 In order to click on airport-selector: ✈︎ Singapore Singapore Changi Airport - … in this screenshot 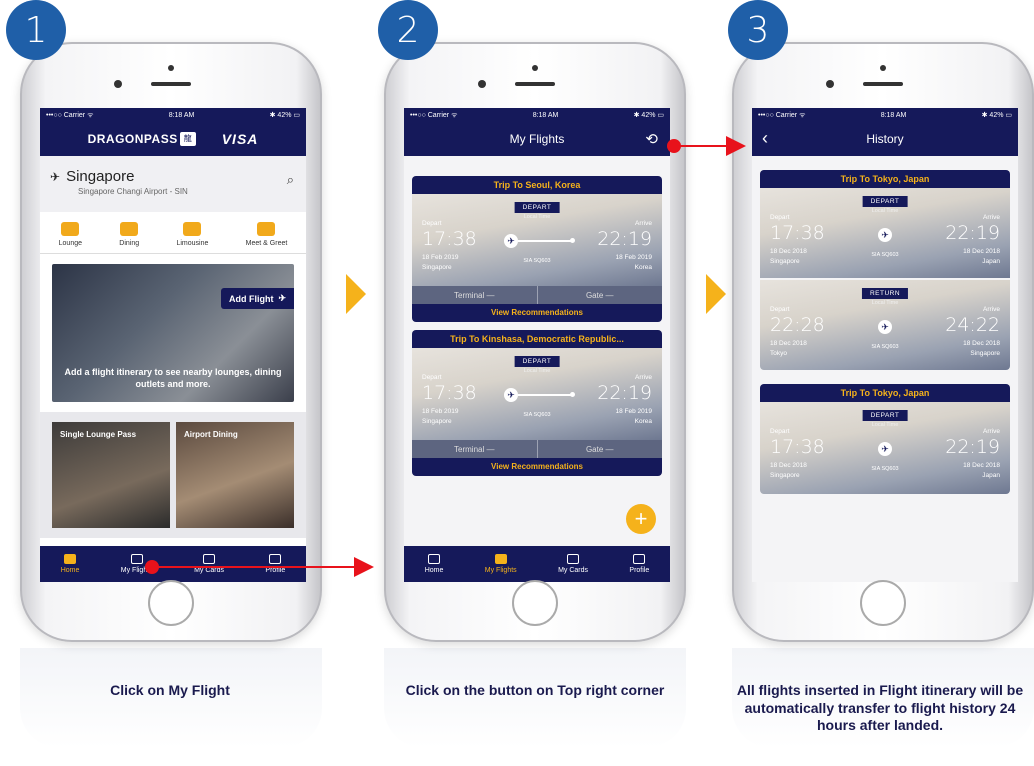, I will do `click(173, 184)`.